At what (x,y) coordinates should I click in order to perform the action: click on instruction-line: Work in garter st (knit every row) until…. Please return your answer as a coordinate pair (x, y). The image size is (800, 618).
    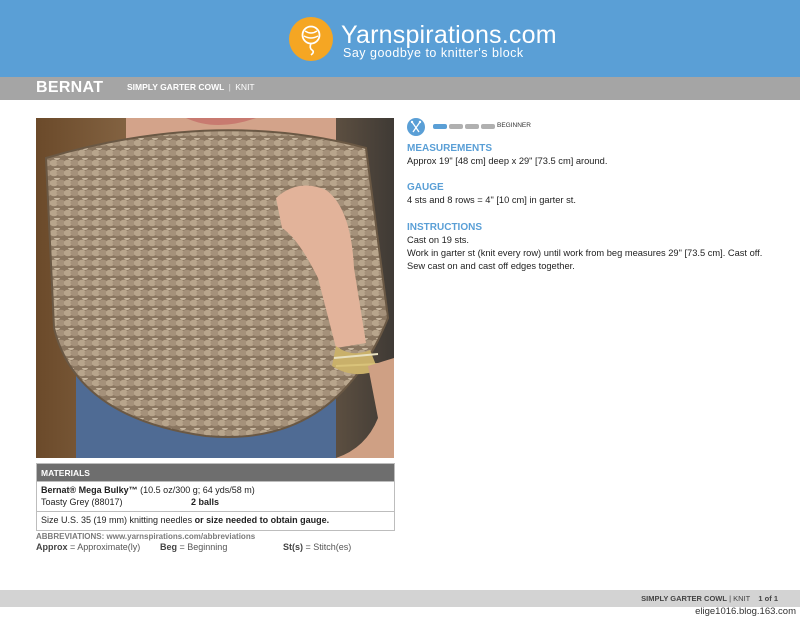
    Looking at the image, I should click on (585, 253).